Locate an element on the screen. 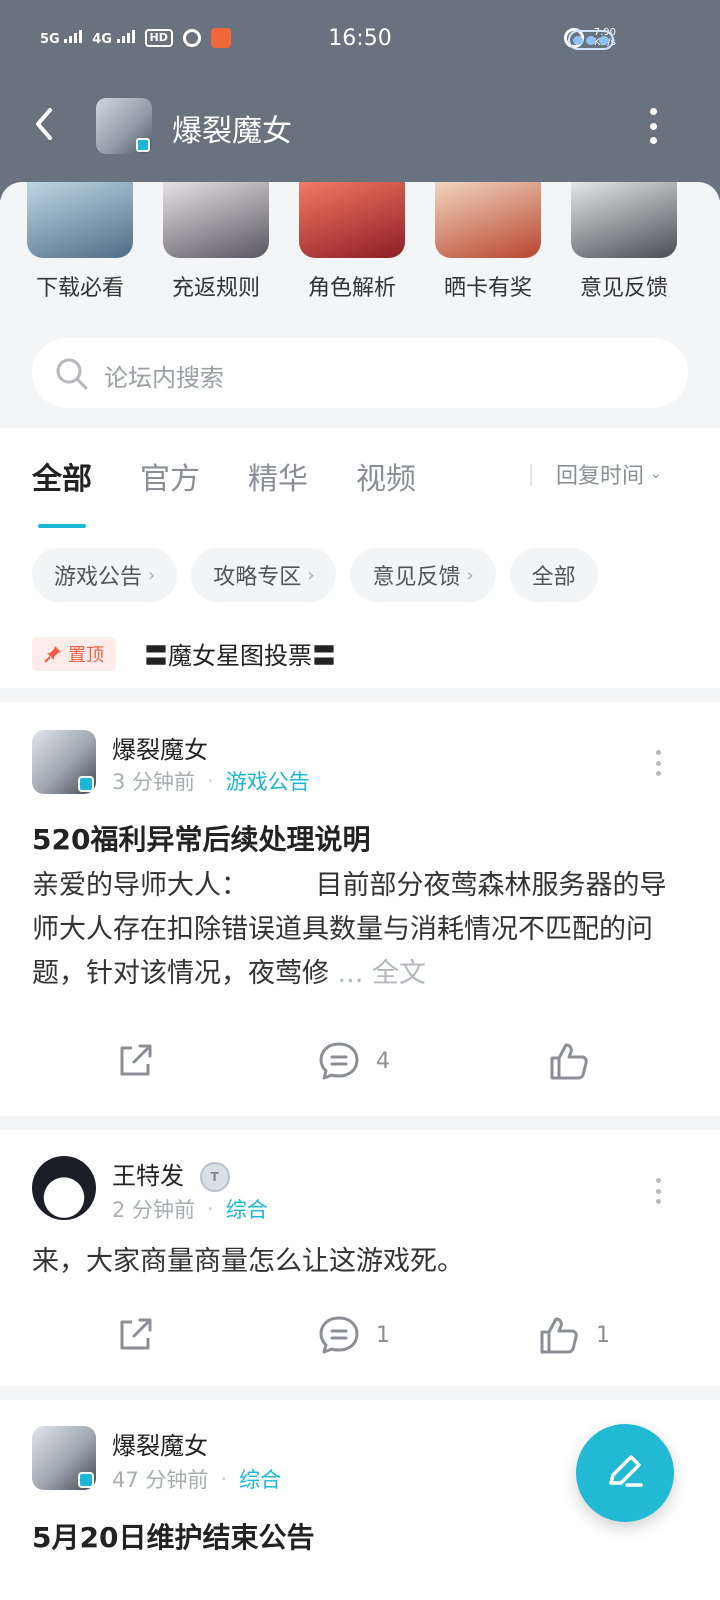  like-button: 1 is located at coordinates (574, 1335).